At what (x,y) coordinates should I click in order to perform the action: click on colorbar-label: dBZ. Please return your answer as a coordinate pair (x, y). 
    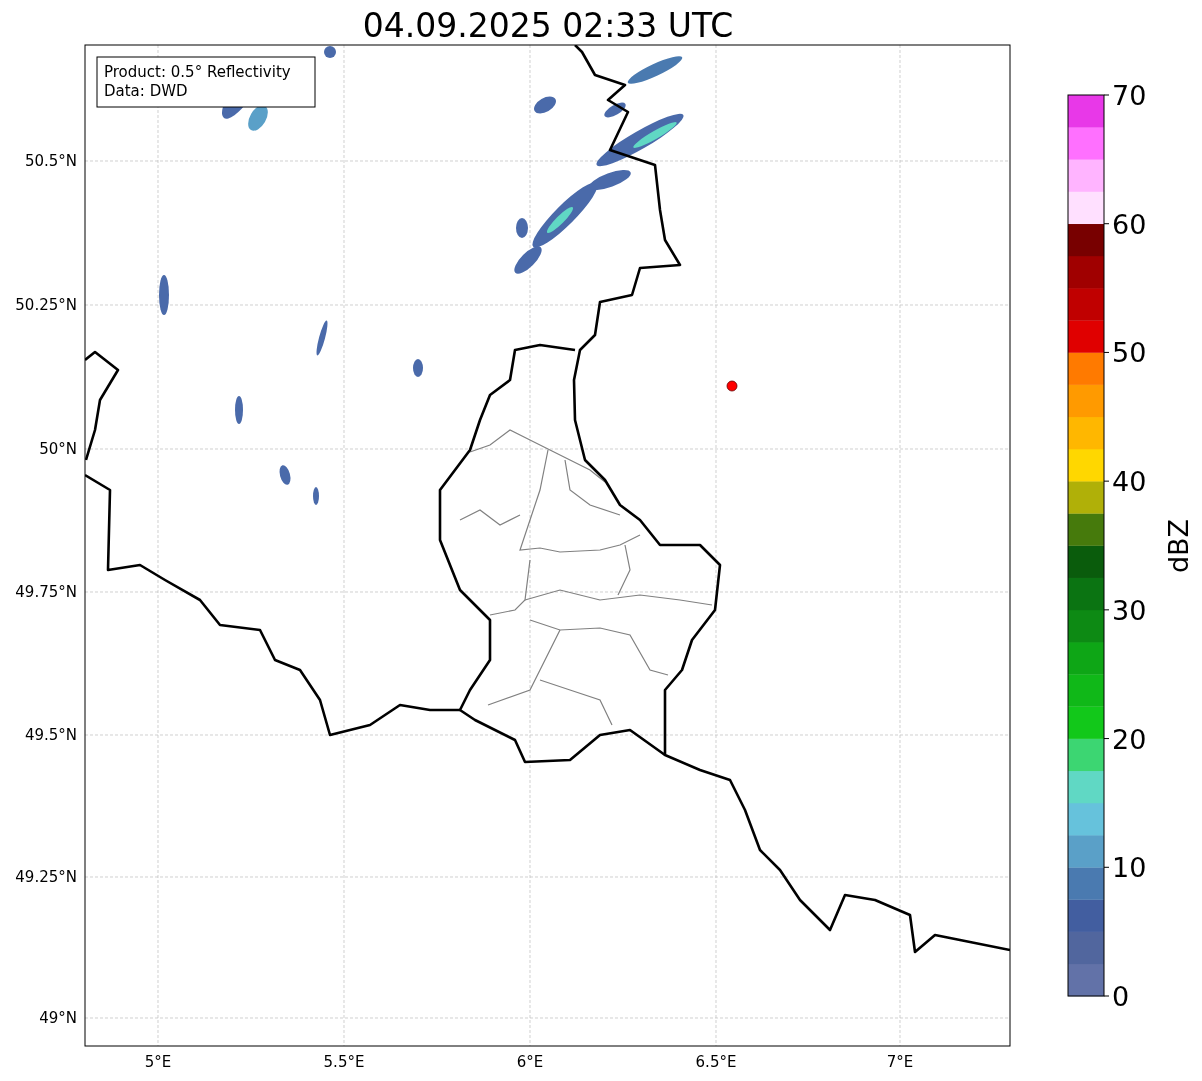
    Looking at the image, I should click on (1178, 546).